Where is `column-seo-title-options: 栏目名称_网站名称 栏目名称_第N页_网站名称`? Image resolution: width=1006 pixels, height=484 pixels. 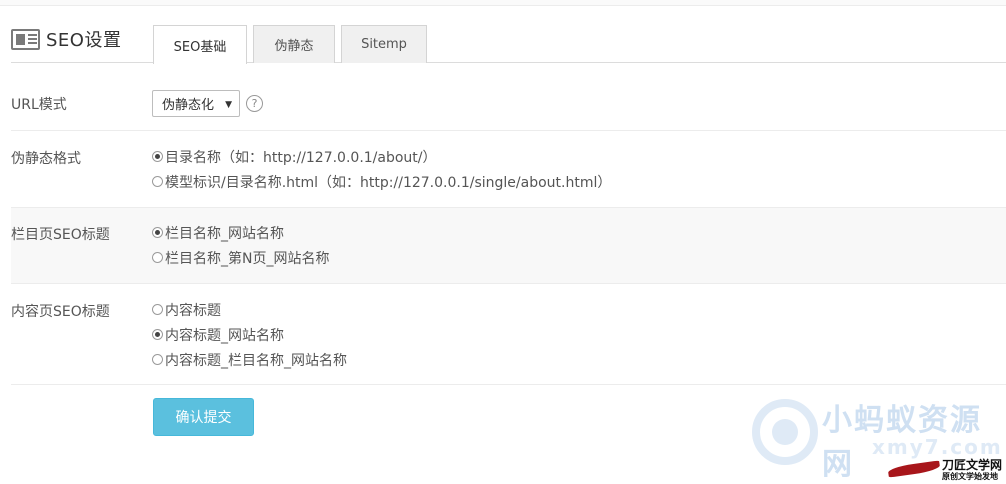
column-seo-title-options: 栏目名称_网站名称 栏目名称_第N页_网站名称 is located at coordinates (240, 245).